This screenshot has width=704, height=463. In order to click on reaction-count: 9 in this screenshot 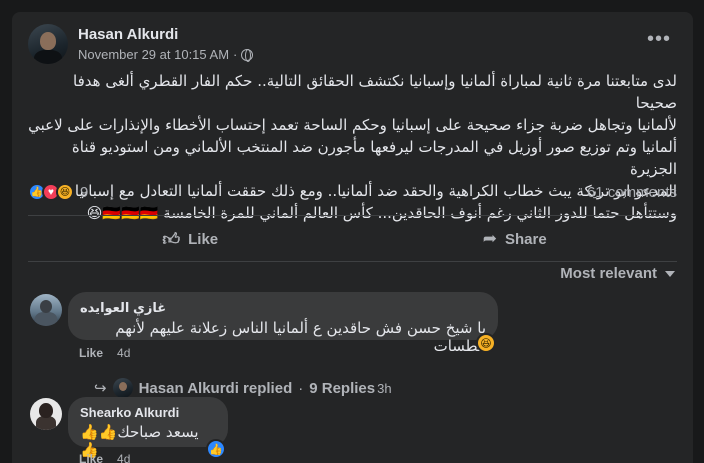, I will do `click(84, 192)`.